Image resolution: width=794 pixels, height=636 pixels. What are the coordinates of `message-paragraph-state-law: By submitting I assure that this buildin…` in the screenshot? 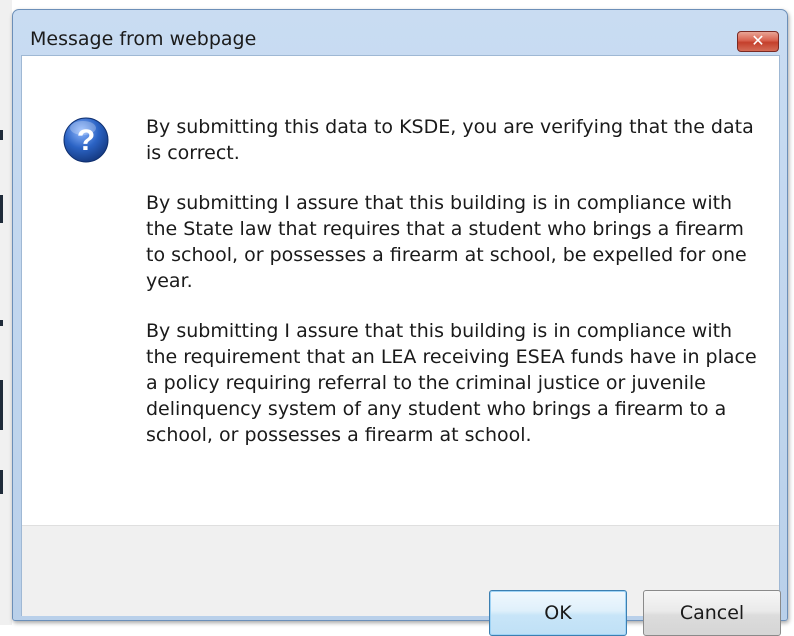 It's located at (446, 242).